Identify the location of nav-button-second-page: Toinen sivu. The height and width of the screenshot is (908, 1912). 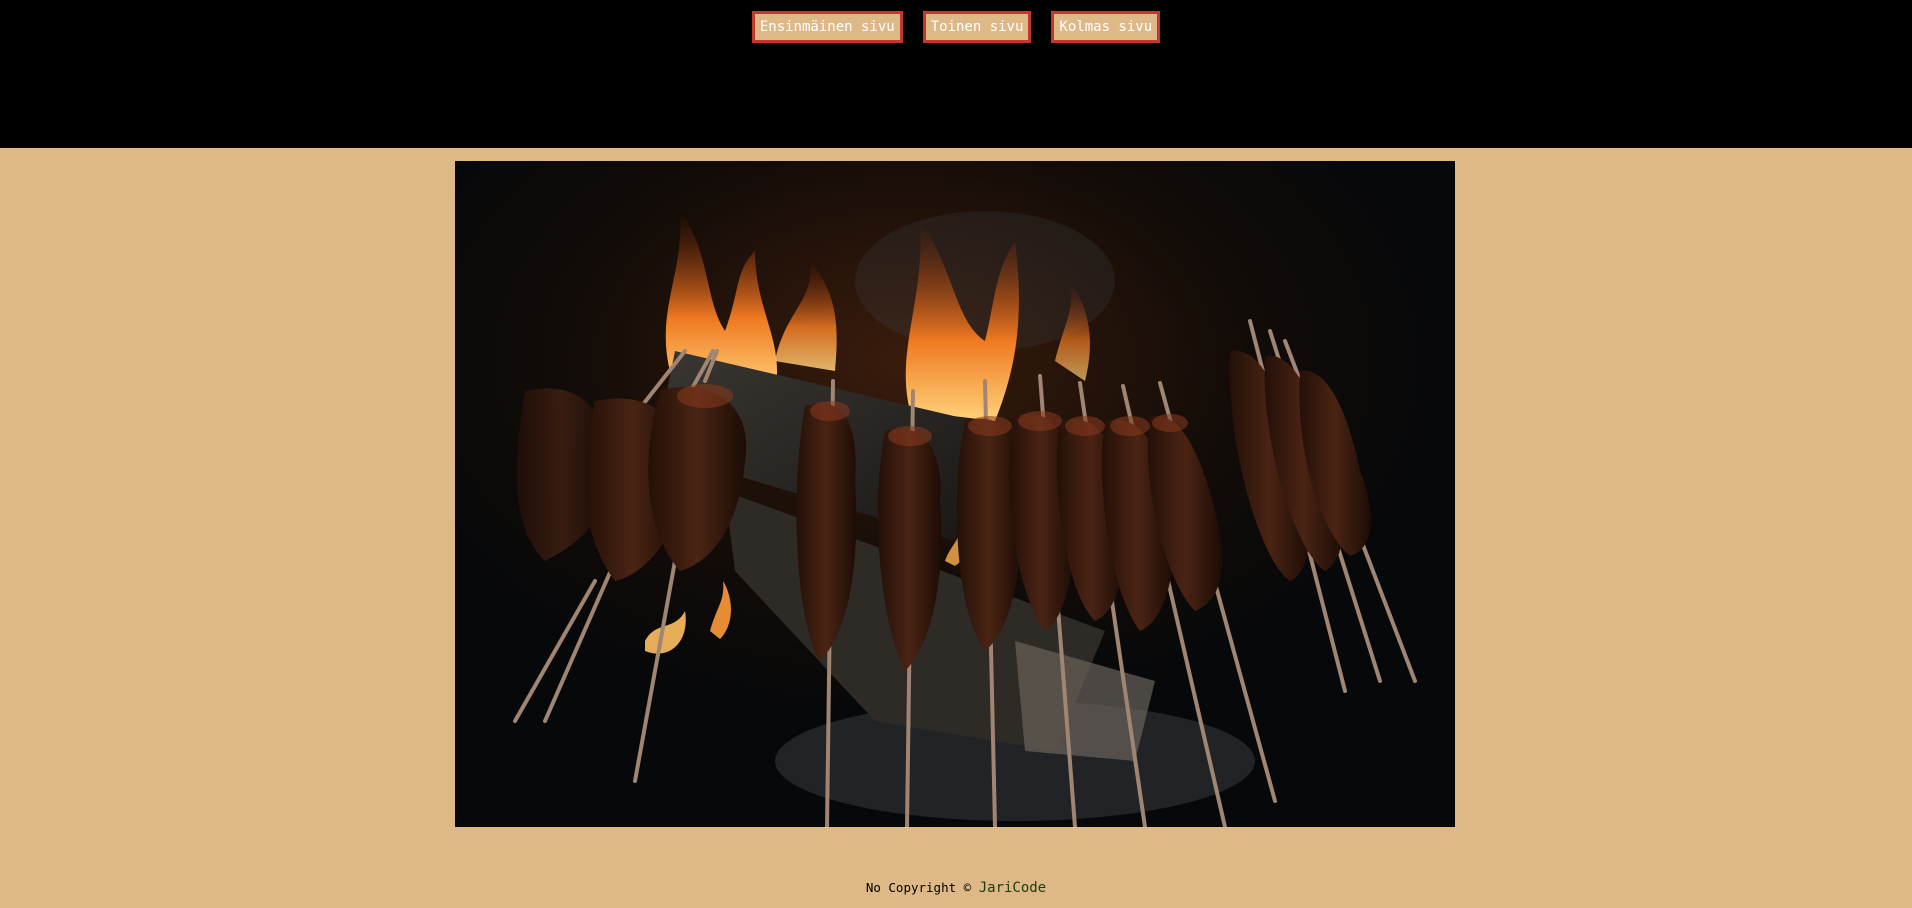
(977, 27).